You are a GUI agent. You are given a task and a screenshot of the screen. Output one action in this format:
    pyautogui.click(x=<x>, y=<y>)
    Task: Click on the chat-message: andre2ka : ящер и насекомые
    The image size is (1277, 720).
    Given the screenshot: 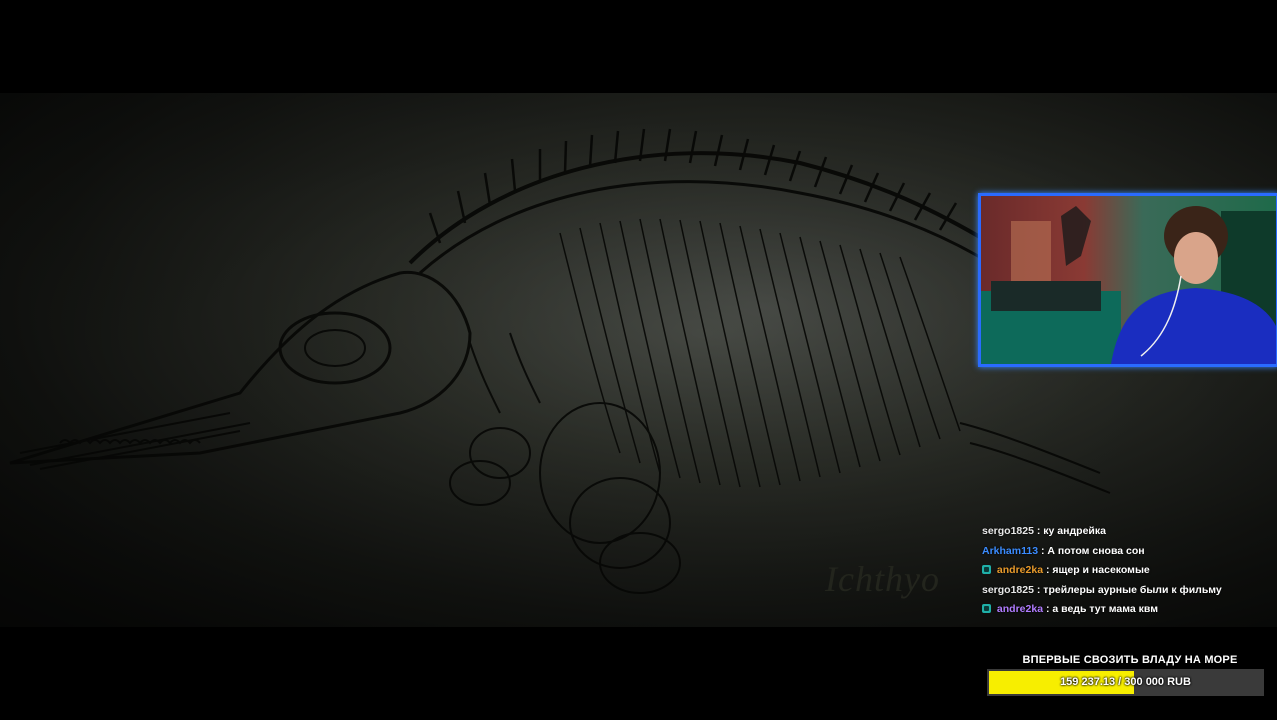 What is the action you would take?
    pyautogui.click(x=1127, y=571)
    